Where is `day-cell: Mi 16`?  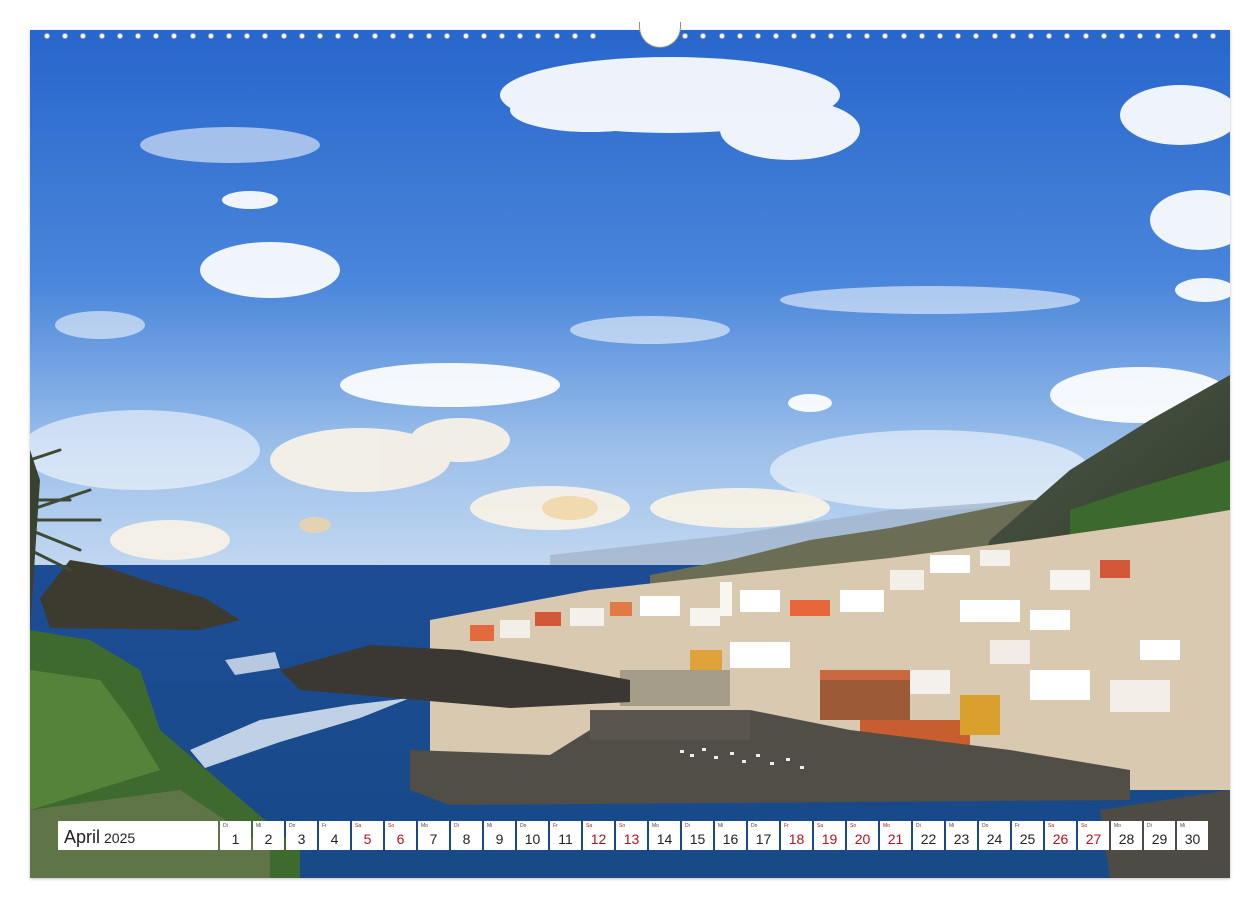 day-cell: Mi 16 is located at coordinates (730, 835).